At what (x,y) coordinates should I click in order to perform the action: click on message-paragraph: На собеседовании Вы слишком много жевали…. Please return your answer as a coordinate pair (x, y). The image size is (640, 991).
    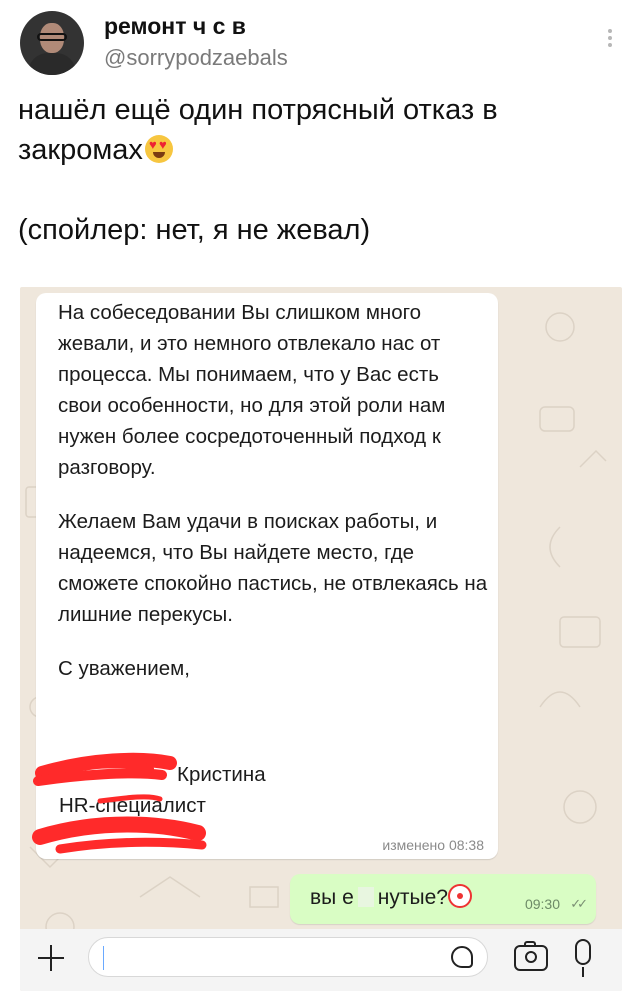
    Looking at the image, I should click on (252, 390).